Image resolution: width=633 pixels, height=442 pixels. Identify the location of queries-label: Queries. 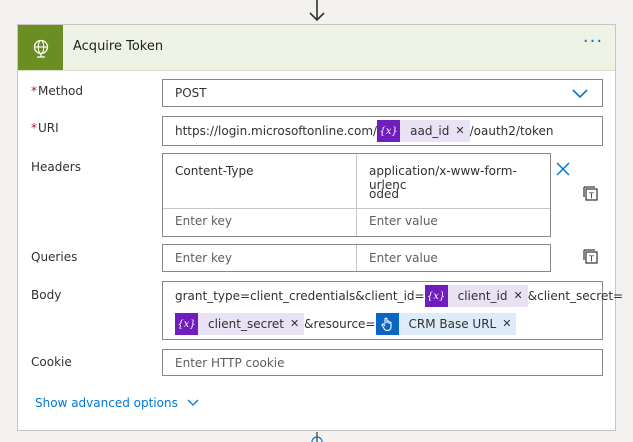
(54, 257).